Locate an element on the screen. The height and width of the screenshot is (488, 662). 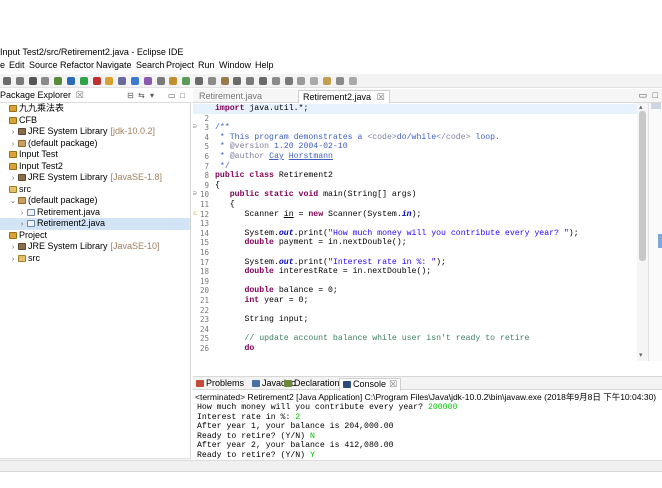
tree-item-label: JRE System Library is located at coordinates (68, 177).